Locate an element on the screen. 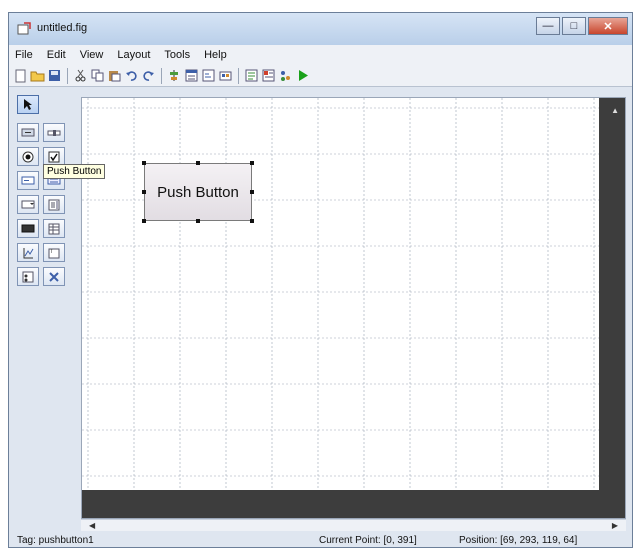 This screenshot has width=641, height=550. minimize-button: — is located at coordinates (548, 26).